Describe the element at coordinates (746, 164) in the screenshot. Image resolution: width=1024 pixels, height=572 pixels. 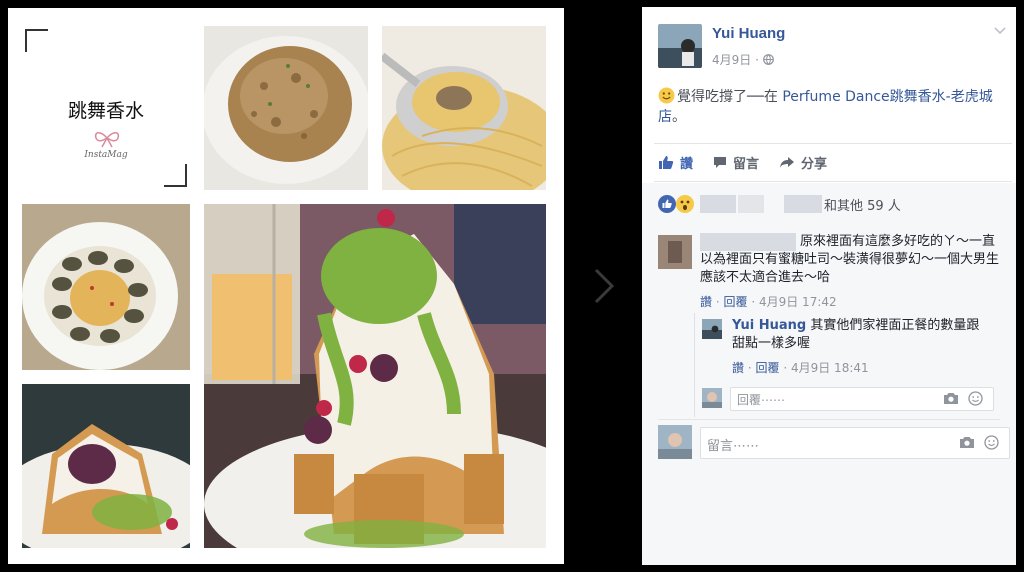
I see `comment-label: 留言` at that location.